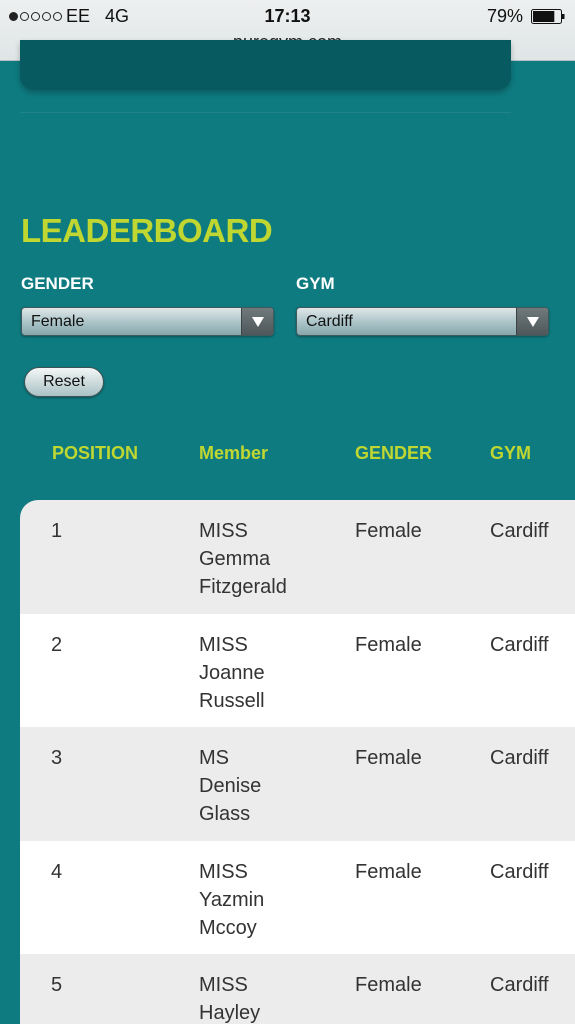 The width and height of the screenshot is (575, 1024). What do you see at coordinates (315, 283) in the screenshot?
I see `gym-filter-label: GYM` at bounding box center [315, 283].